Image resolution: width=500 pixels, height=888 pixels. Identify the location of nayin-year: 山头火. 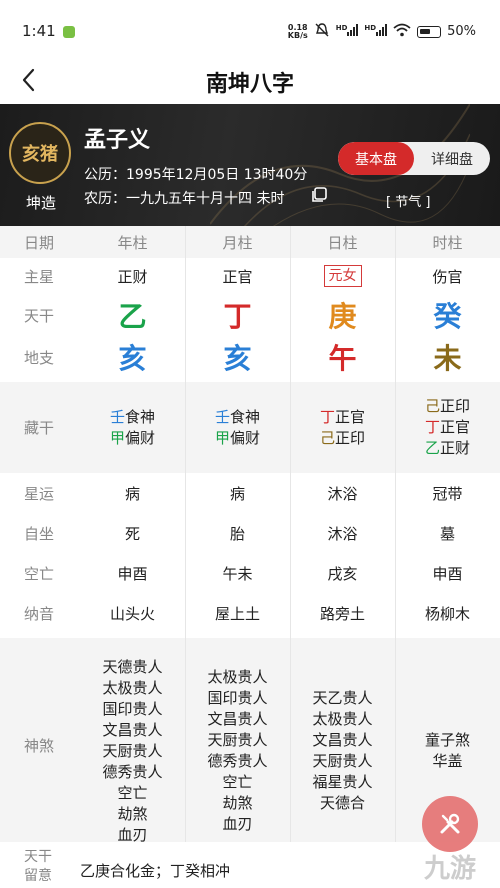
(132, 613).